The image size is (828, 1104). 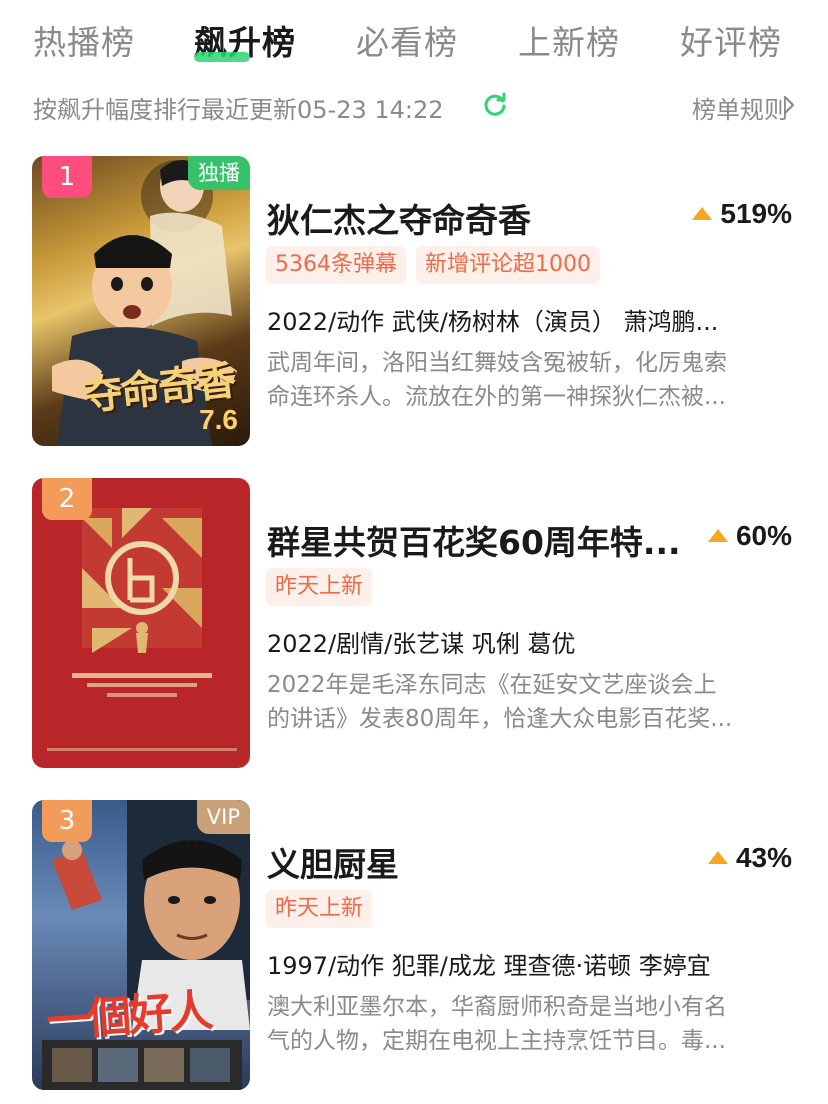 I want to click on sort-update-text: 按飙升幅度排行最近更新05-23 14:22, so click(x=238, y=110).